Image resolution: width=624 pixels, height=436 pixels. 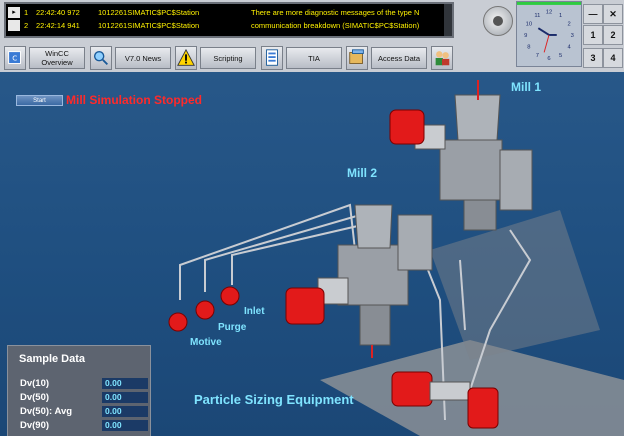 I want to click on database-icon, so click(x=357, y=58).